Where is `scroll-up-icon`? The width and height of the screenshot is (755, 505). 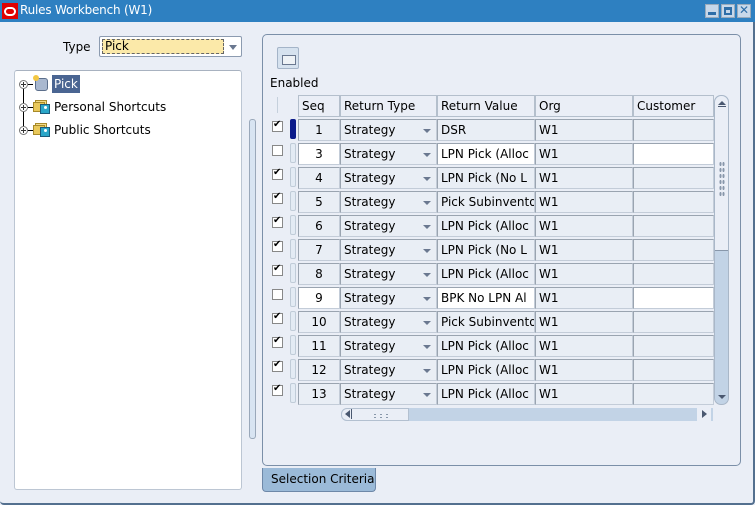 scroll-up-icon is located at coordinates (722, 104).